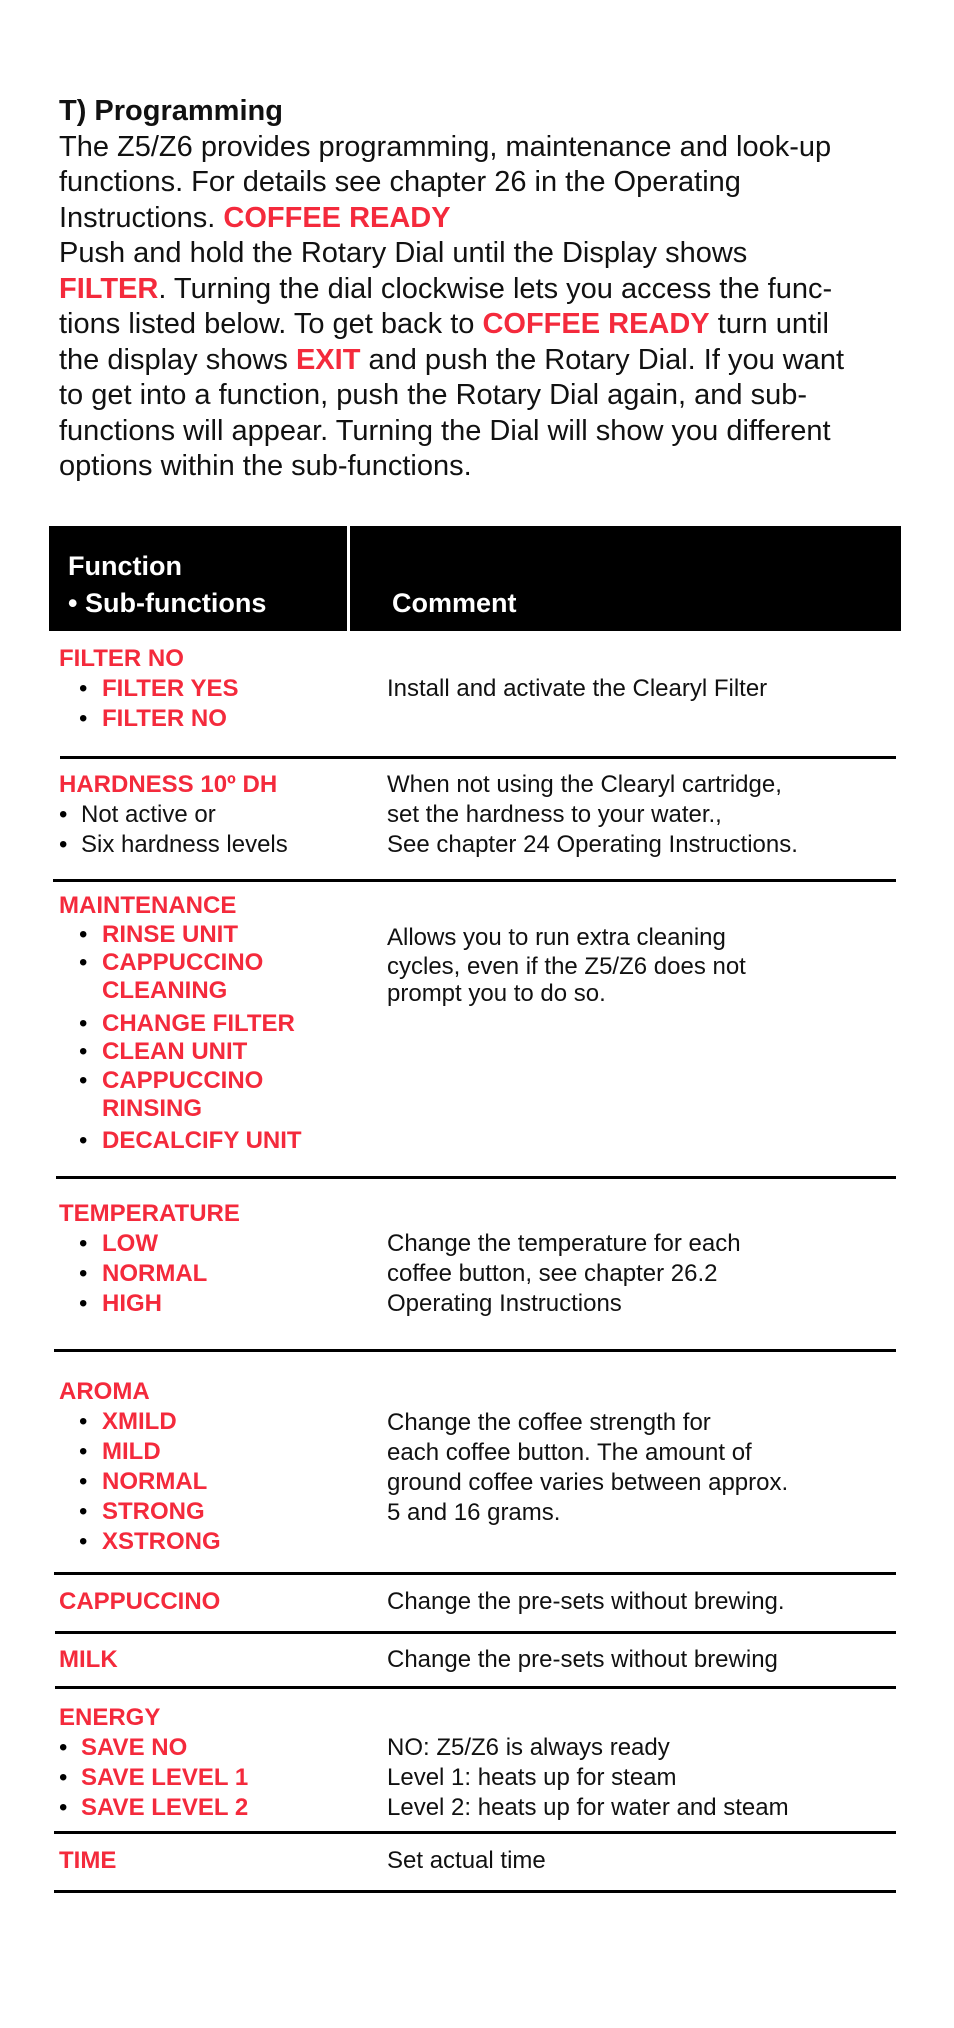  I want to click on sub-function: • CLEAN UNIT, so click(163, 1051).